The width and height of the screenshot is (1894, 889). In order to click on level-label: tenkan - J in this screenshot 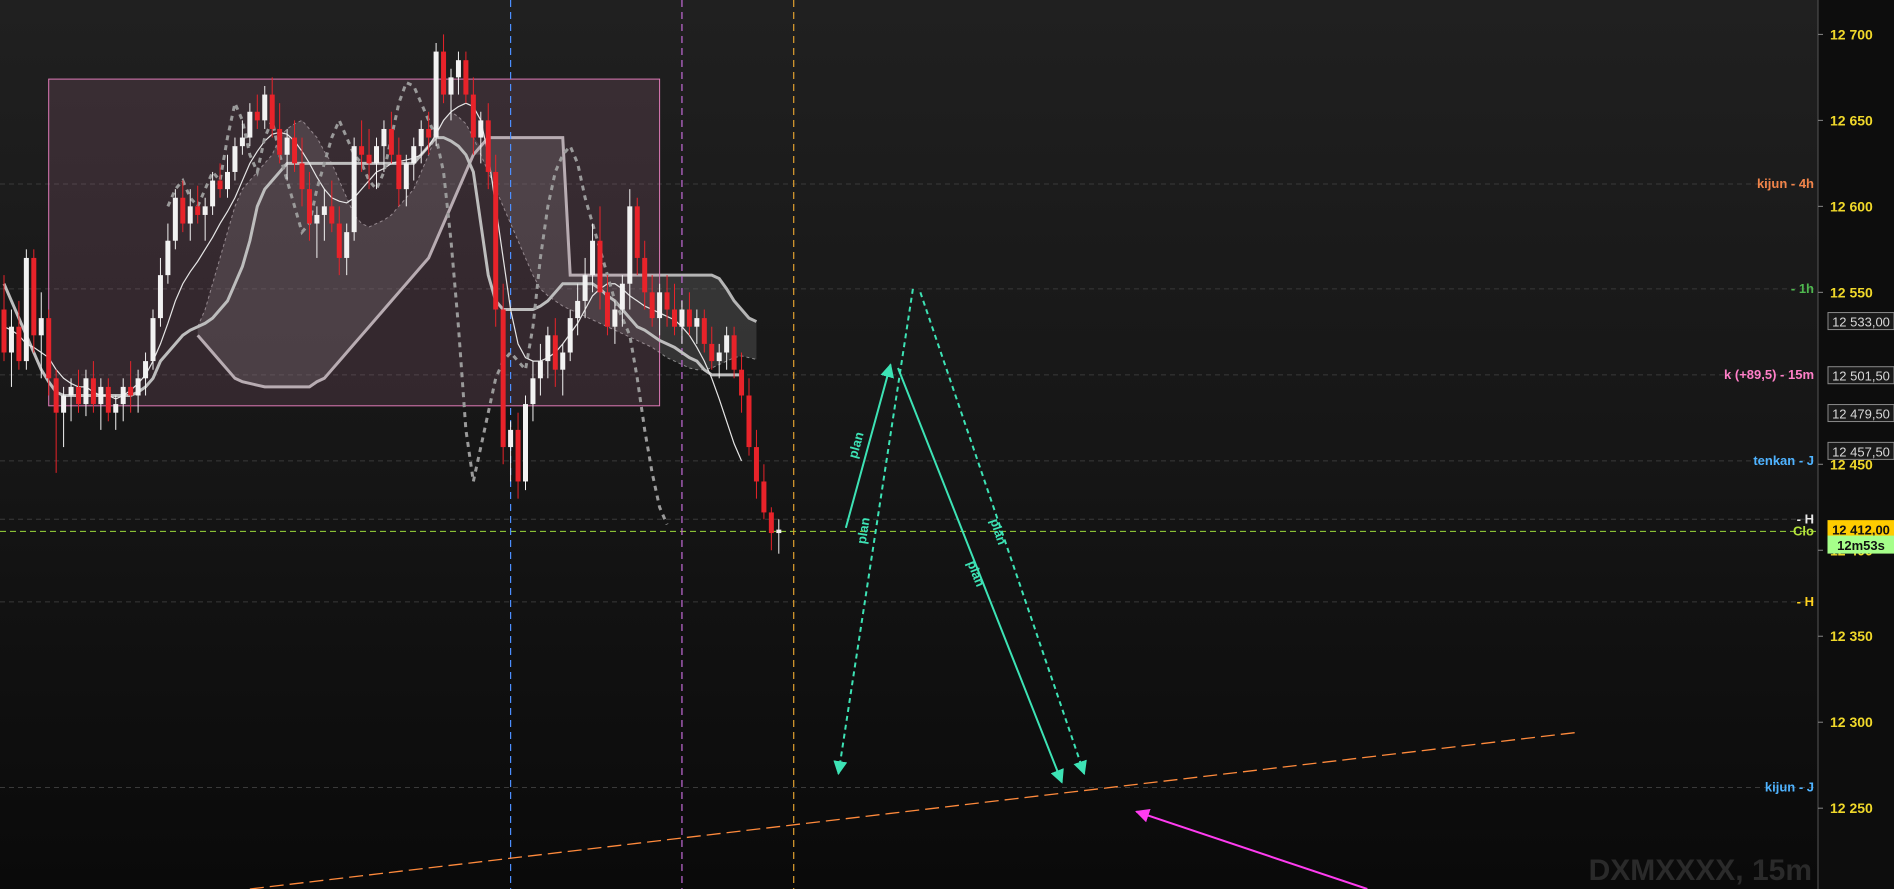, I will do `click(1783, 460)`.